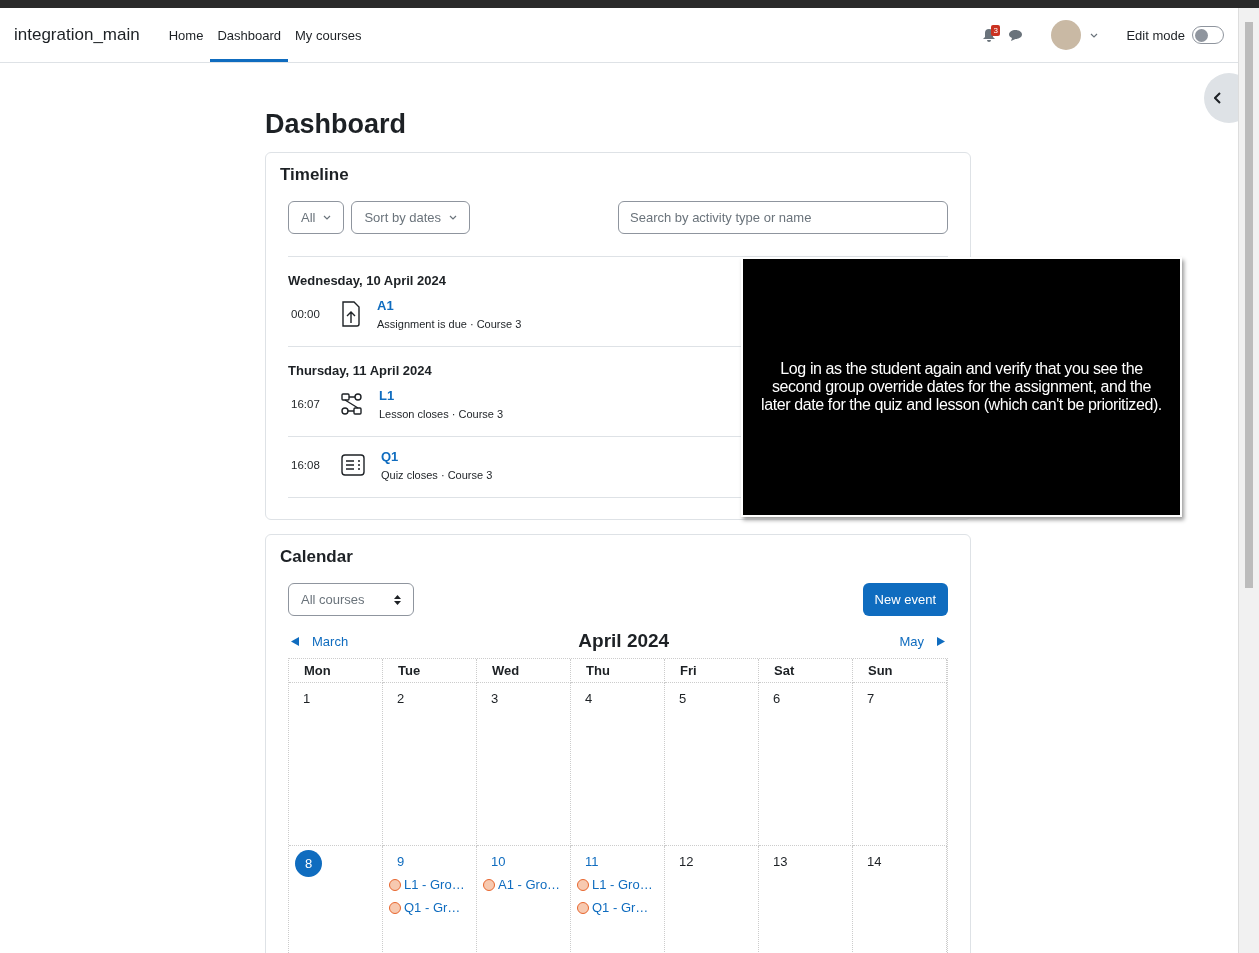 This screenshot has height=953, width=1259. I want to click on day-number: 7, so click(871, 698).